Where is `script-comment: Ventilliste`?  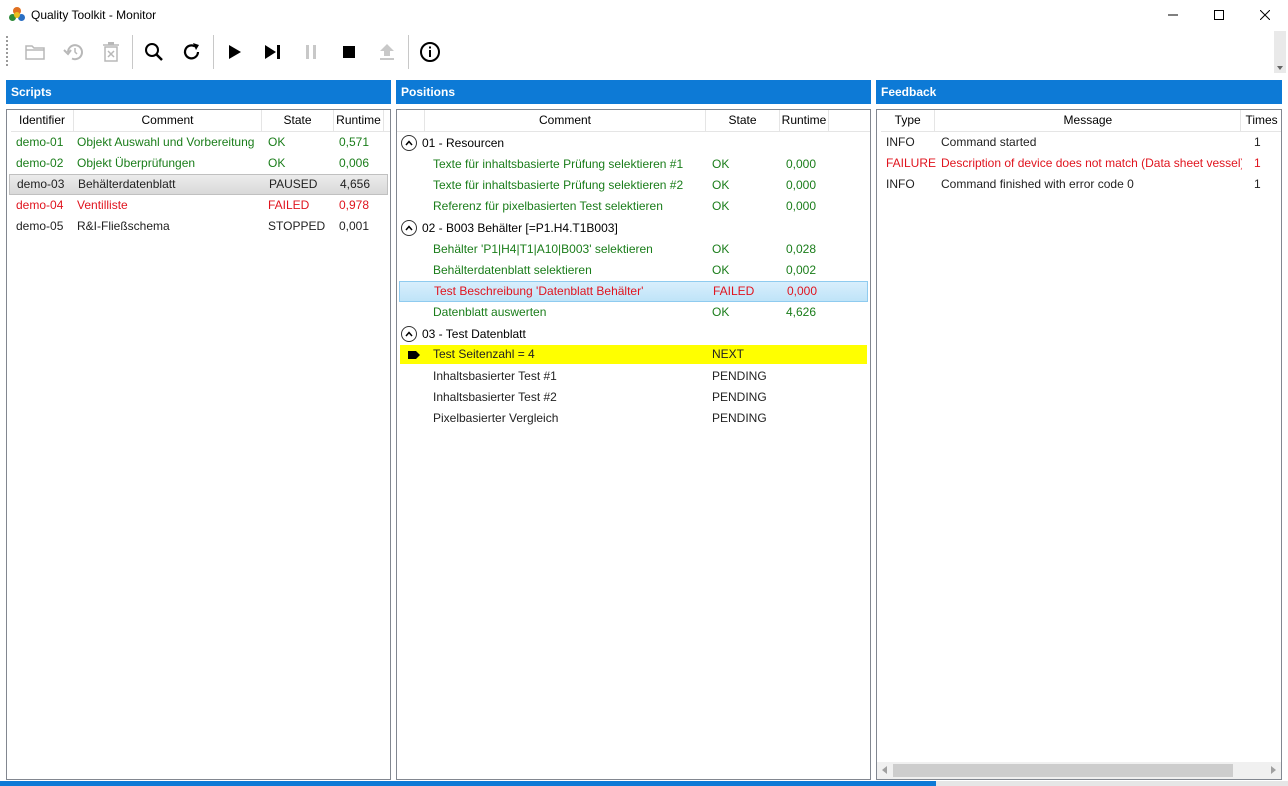
script-comment: Ventilliste is located at coordinates (102, 205).